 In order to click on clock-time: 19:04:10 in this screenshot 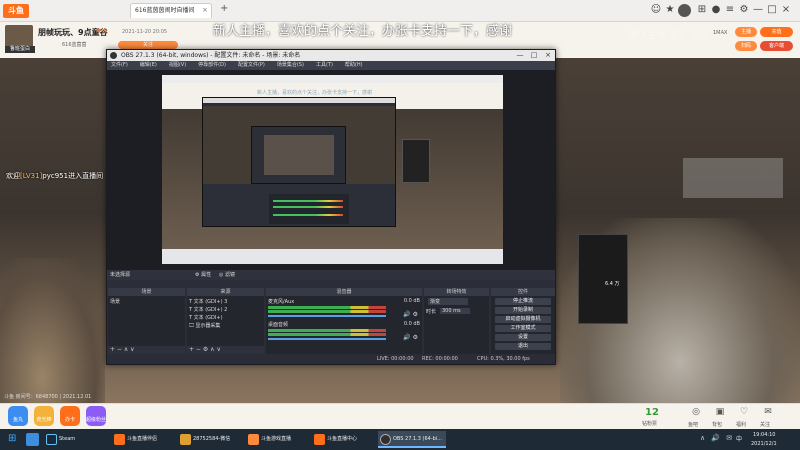, I will do `click(764, 435)`.